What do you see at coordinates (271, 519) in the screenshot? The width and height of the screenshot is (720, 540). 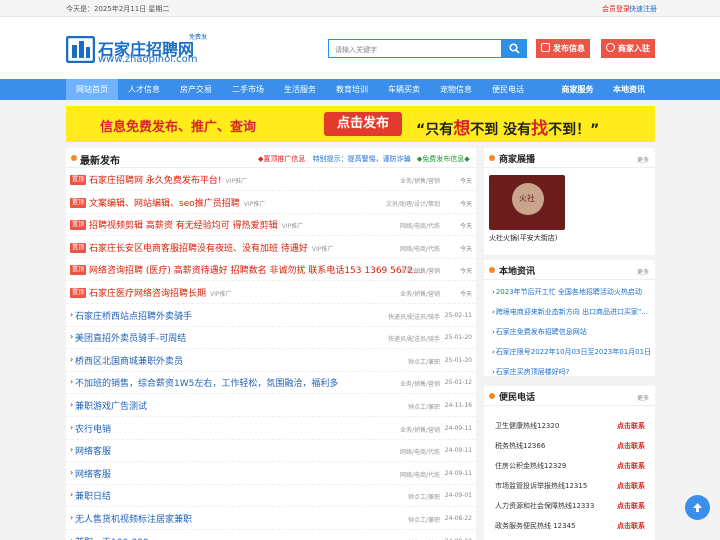 I see `listing-row: › 无人售货机视频标注居家兼职 钟点工/兼职 24-08-22` at bounding box center [271, 519].